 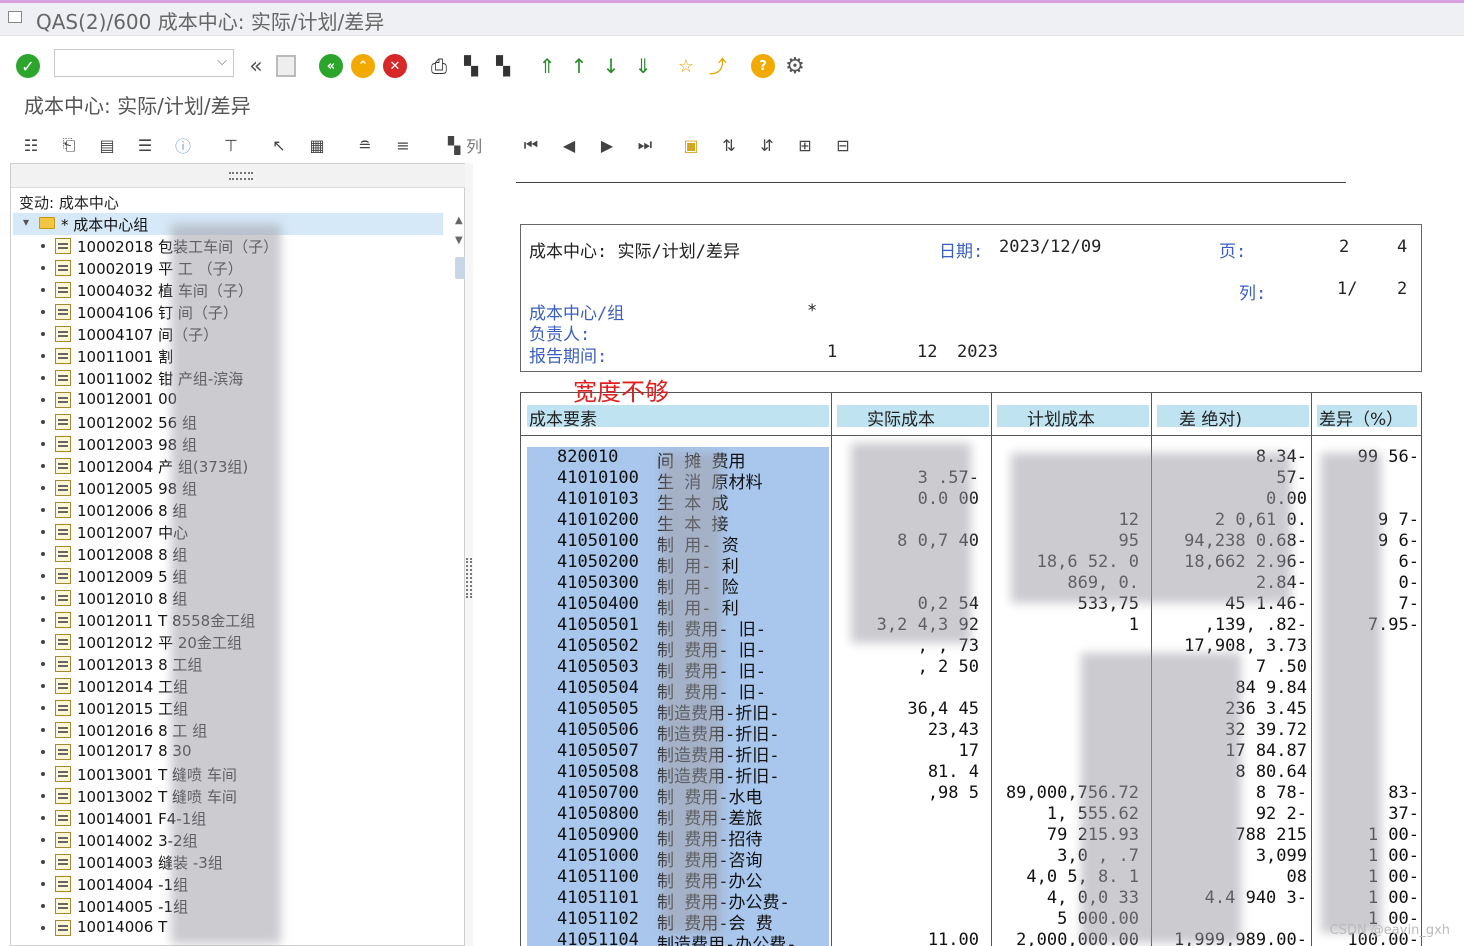 What do you see at coordinates (607, 145) in the screenshot?
I see `next-icon: ▶` at bounding box center [607, 145].